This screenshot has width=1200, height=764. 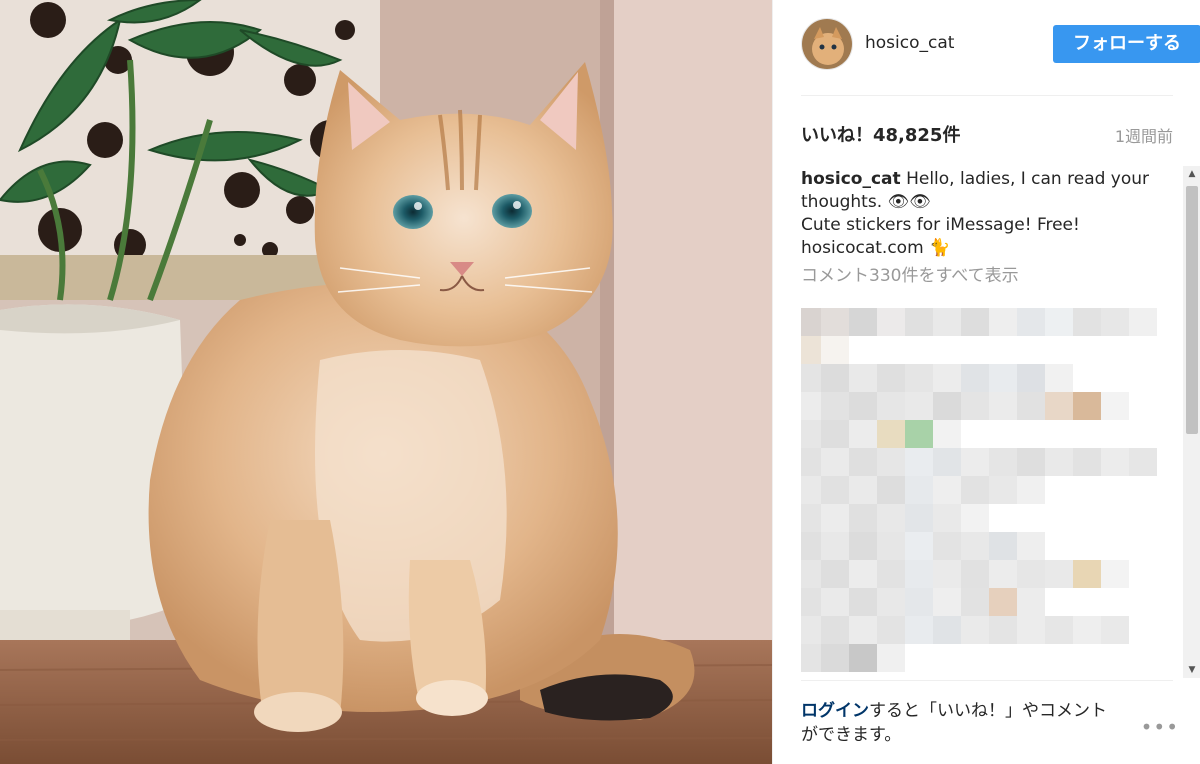 I want to click on more-options-icon: •••, so click(x=1160, y=727).